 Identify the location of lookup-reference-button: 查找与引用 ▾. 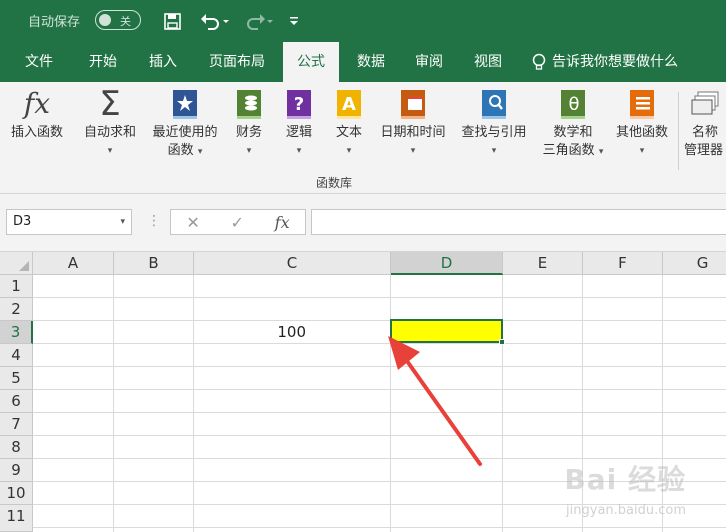
(494, 124).